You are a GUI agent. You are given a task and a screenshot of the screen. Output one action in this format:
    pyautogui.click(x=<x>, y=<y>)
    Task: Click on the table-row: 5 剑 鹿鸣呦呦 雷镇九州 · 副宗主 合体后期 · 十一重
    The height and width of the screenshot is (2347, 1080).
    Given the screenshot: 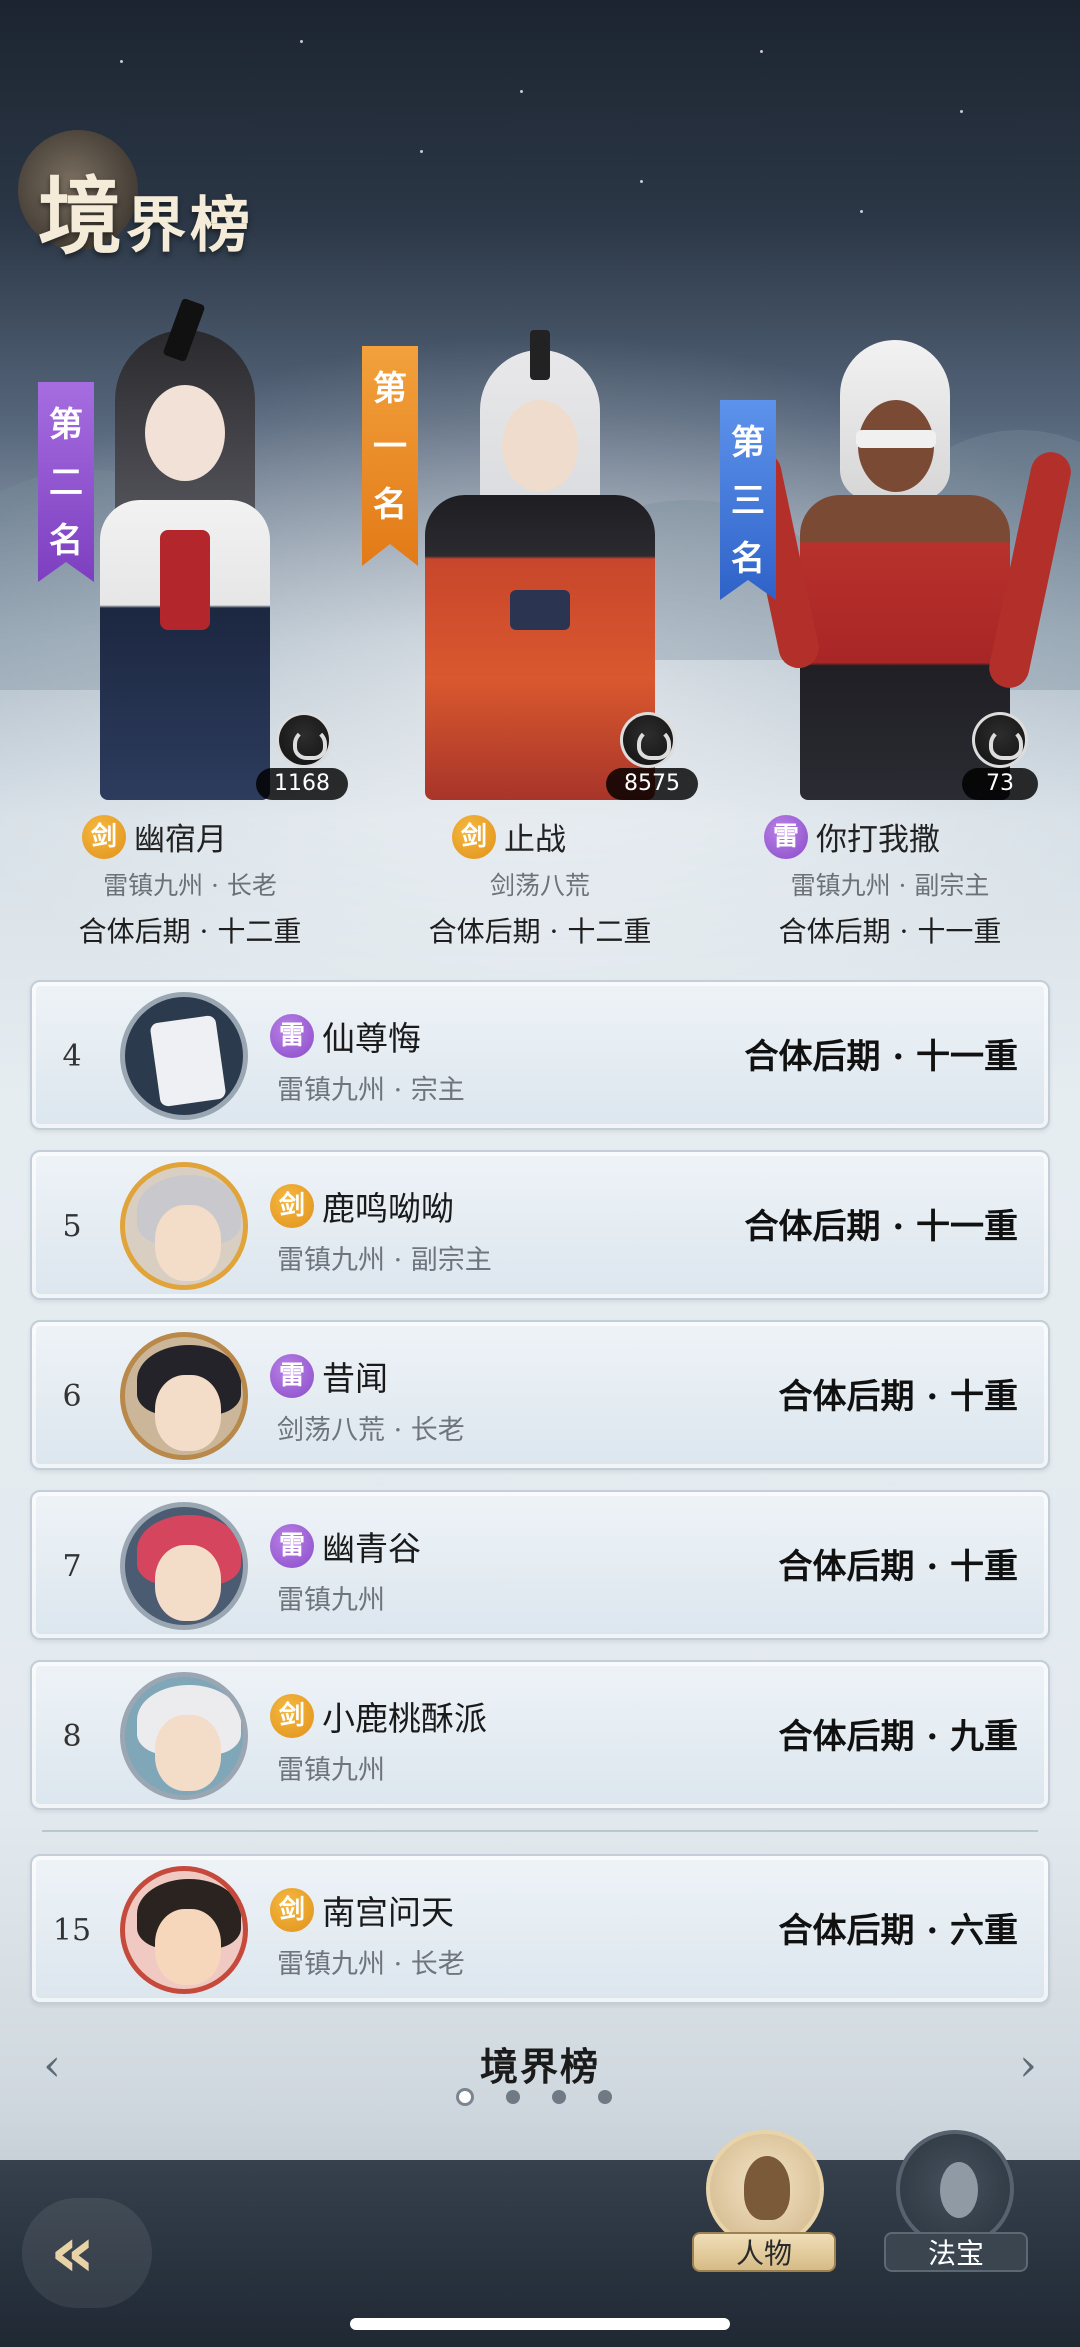 What is the action you would take?
    pyautogui.click(x=540, y=1225)
    